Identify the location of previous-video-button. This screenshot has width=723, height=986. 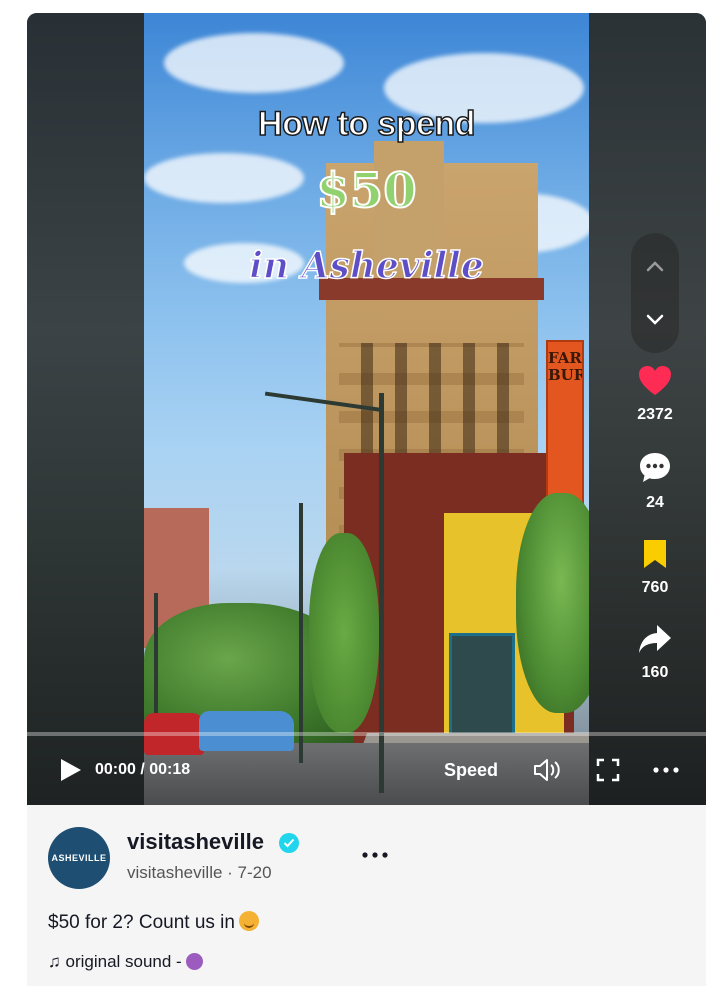
(655, 266).